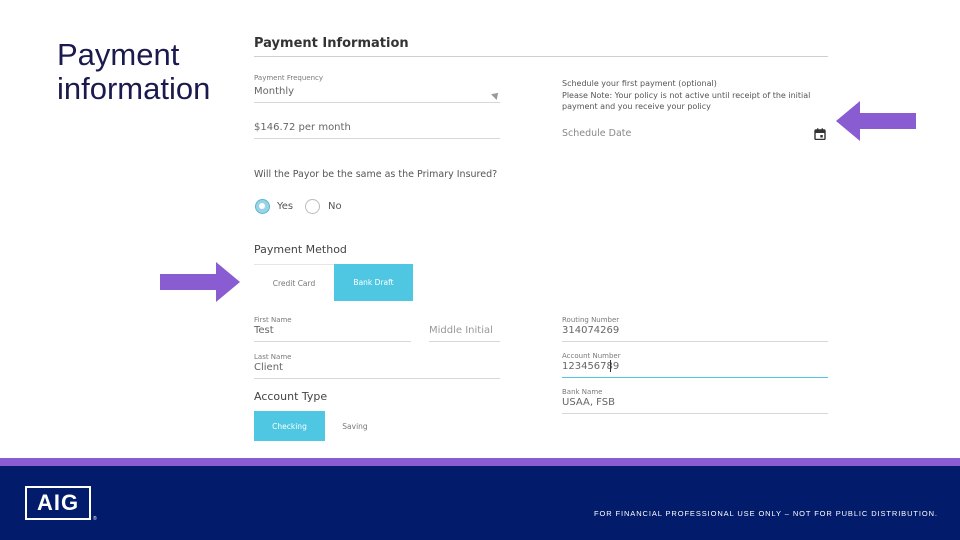 The width and height of the screenshot is (960, 540). Describe the element at coordinates (274, 91) in the screenshot. I see `payment-frequency-select: Monthly` at that location.